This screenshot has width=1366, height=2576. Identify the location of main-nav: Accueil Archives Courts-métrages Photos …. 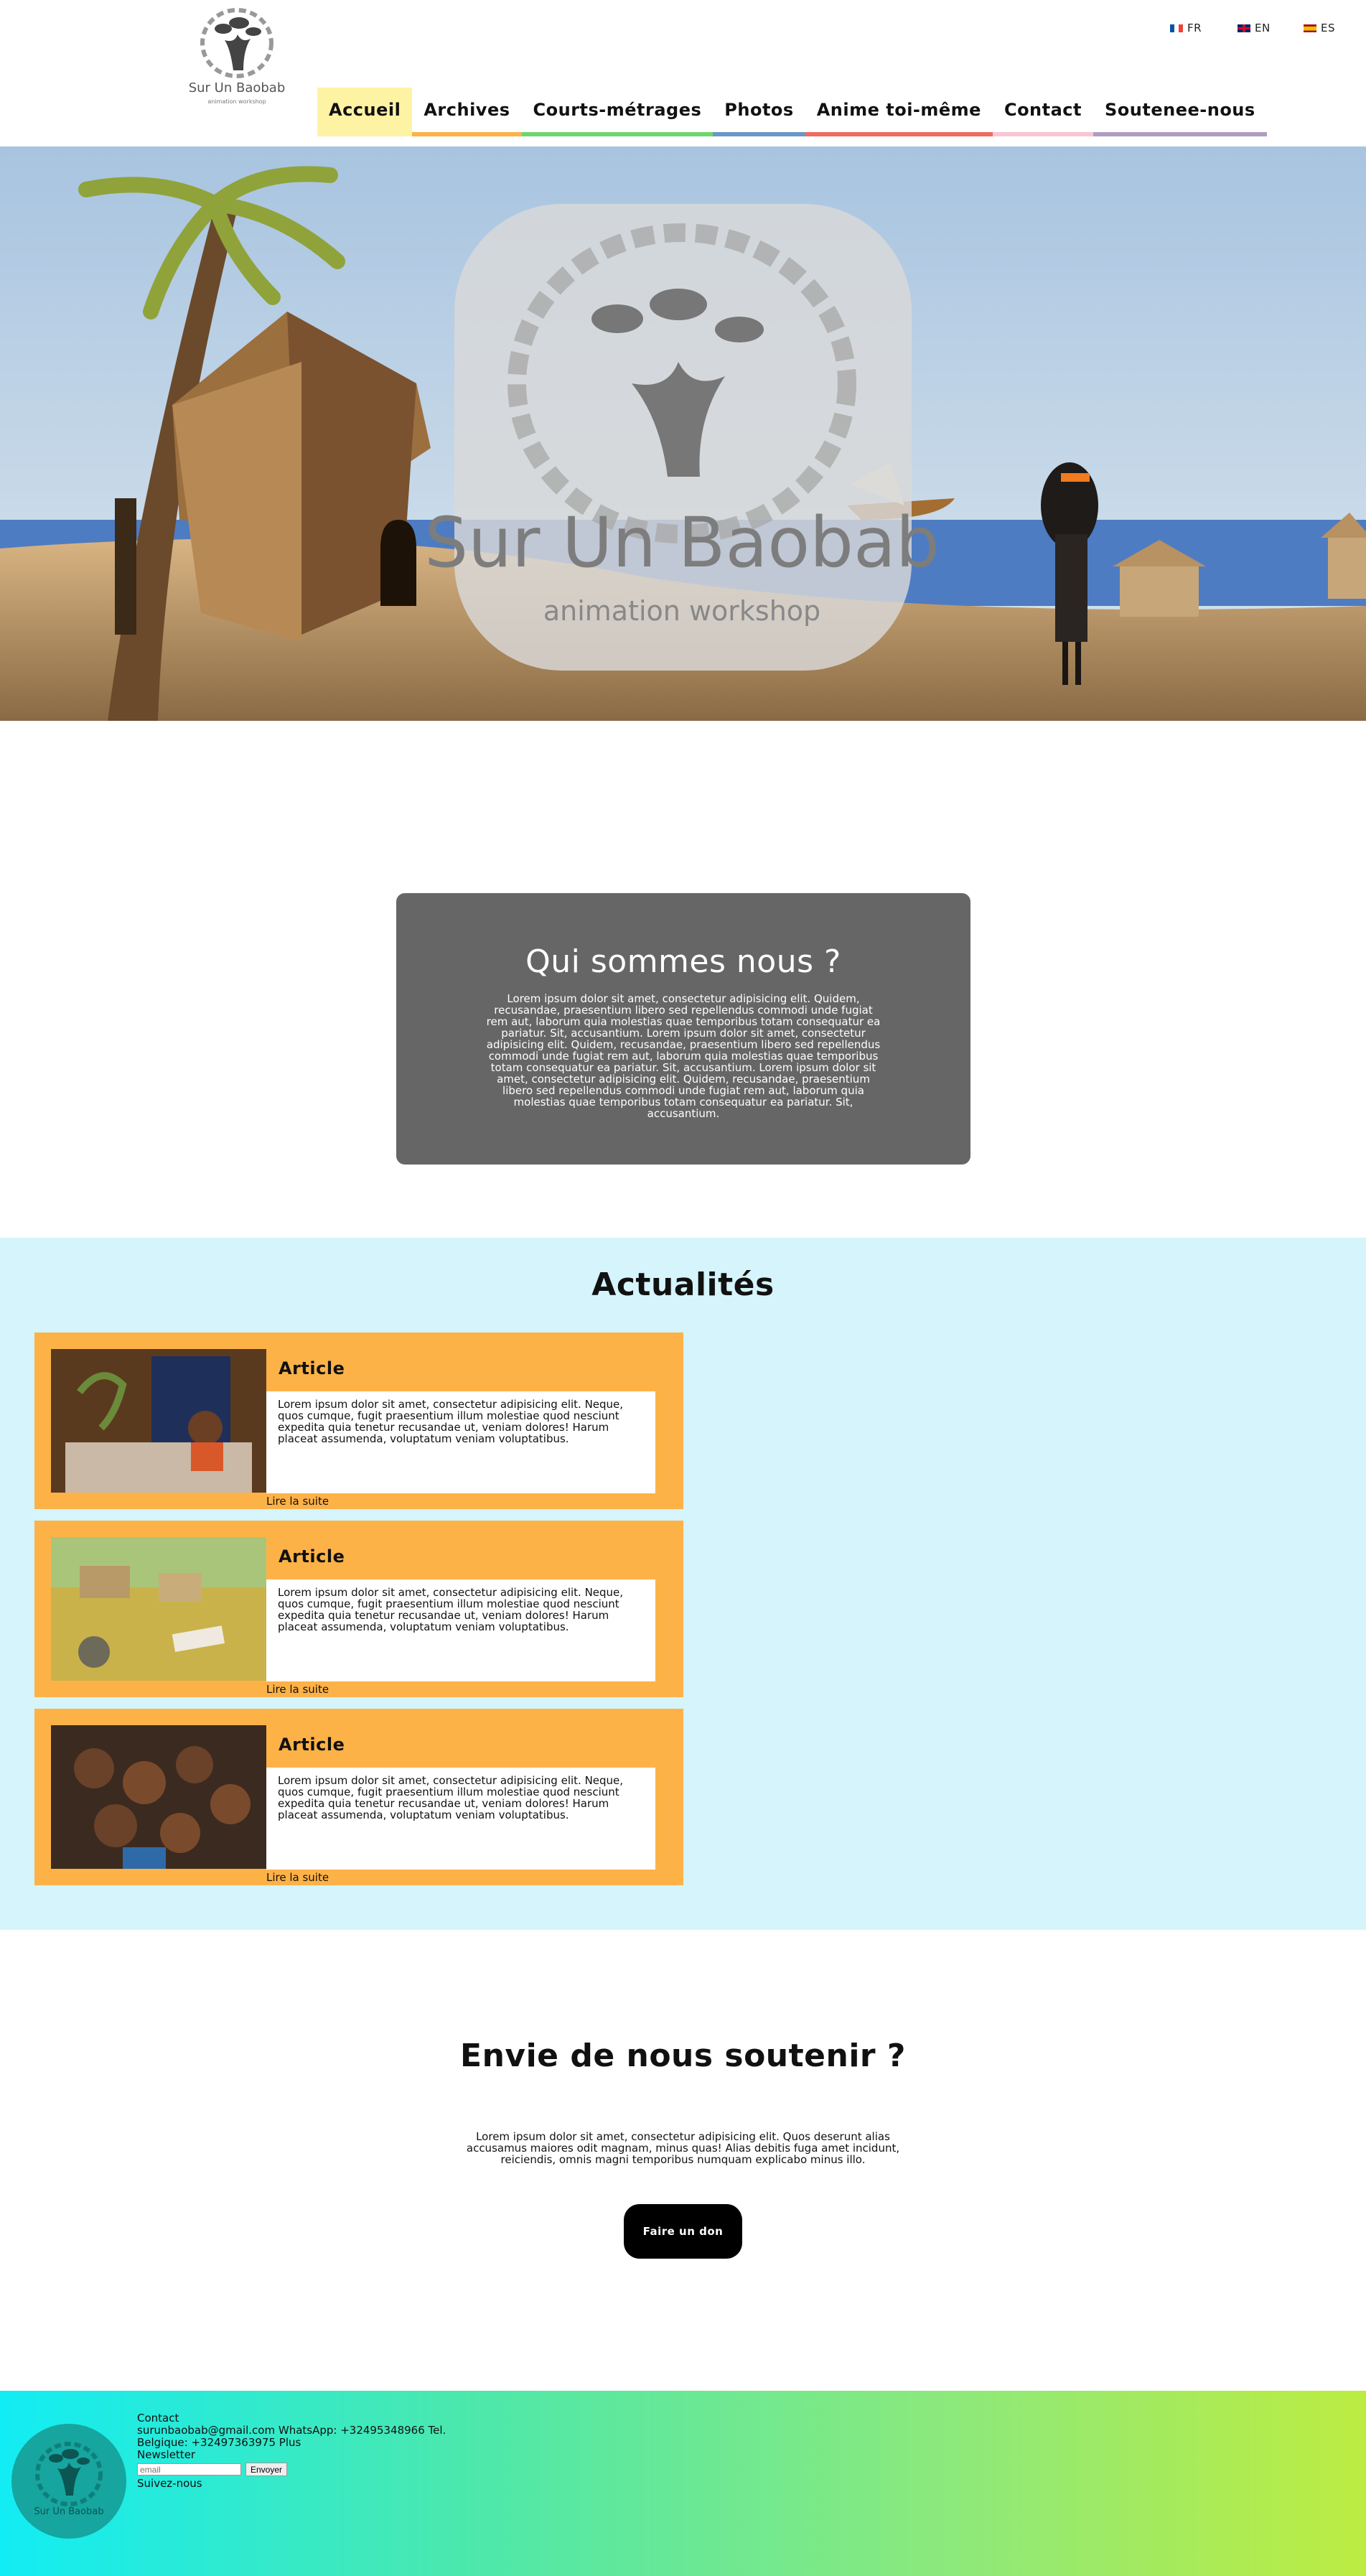
(792, 112).